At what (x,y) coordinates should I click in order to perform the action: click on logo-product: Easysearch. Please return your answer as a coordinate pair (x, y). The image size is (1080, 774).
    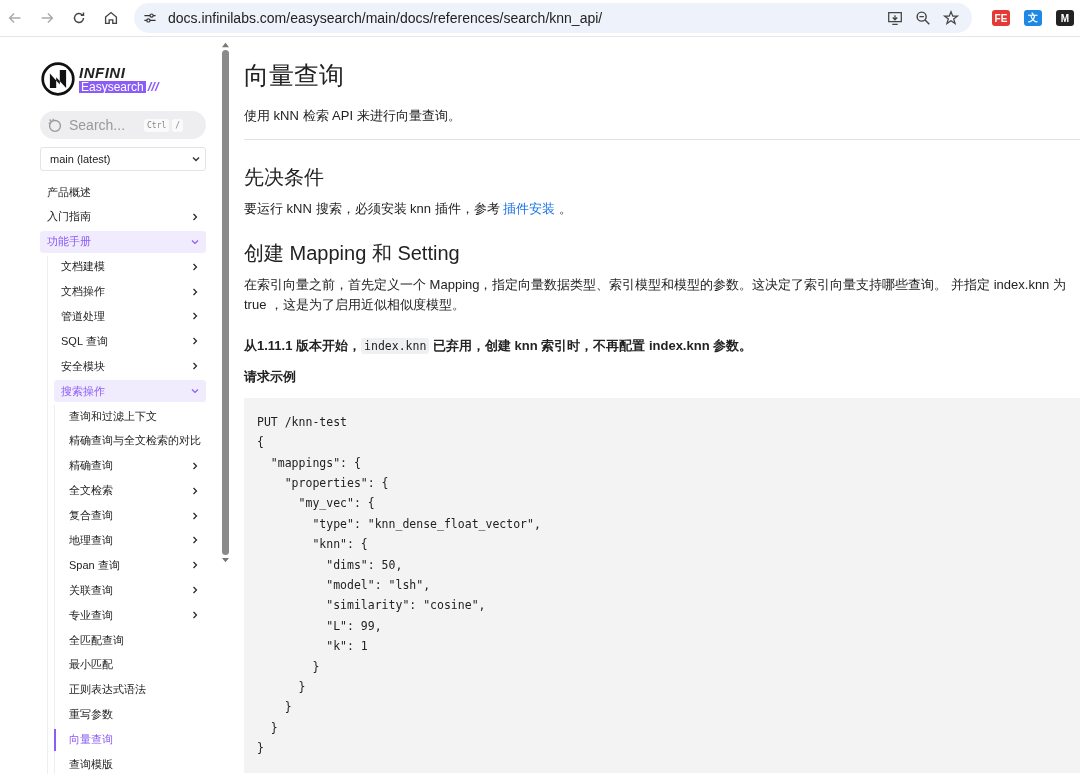
    Looking at the image, I should click on (112, 86).